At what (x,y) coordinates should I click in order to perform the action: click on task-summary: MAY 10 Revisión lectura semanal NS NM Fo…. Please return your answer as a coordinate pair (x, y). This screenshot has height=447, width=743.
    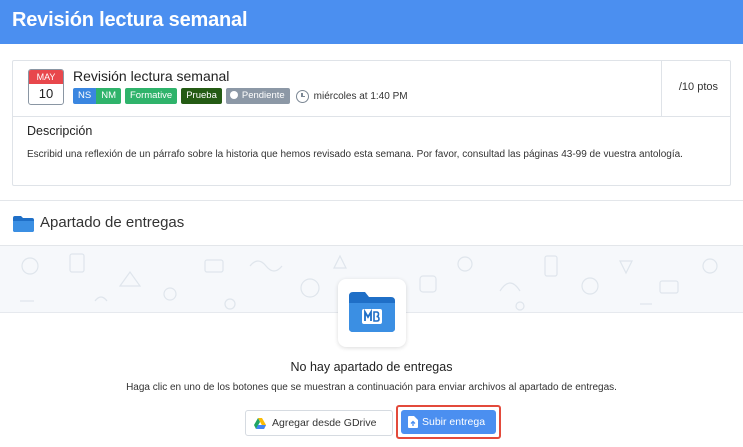
    Looking at the image, I should click on (337, 89).